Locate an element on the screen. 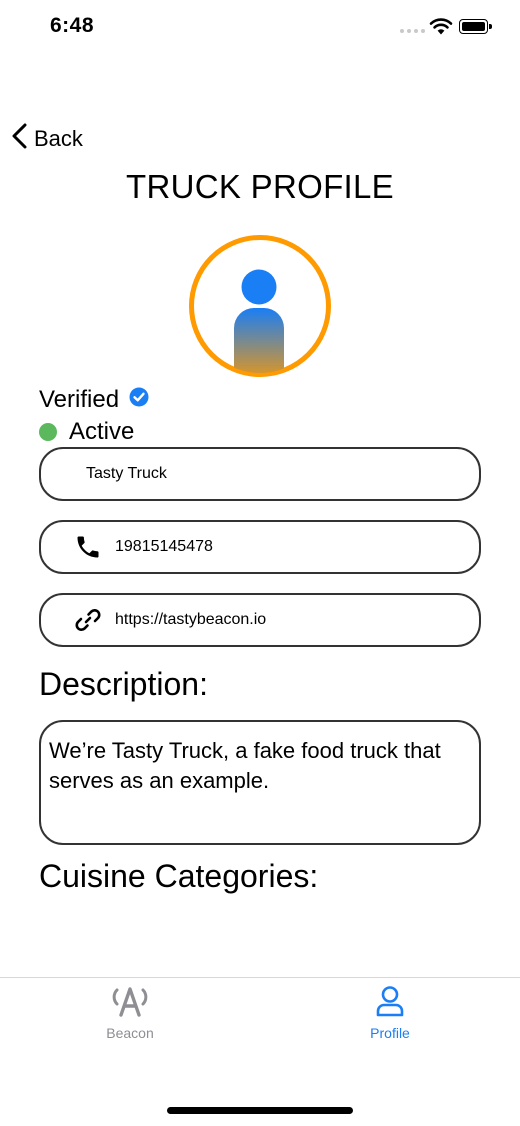 The image size is (520, 1126). tab-beacon: Beacon is located at coordinates (130, 1012).